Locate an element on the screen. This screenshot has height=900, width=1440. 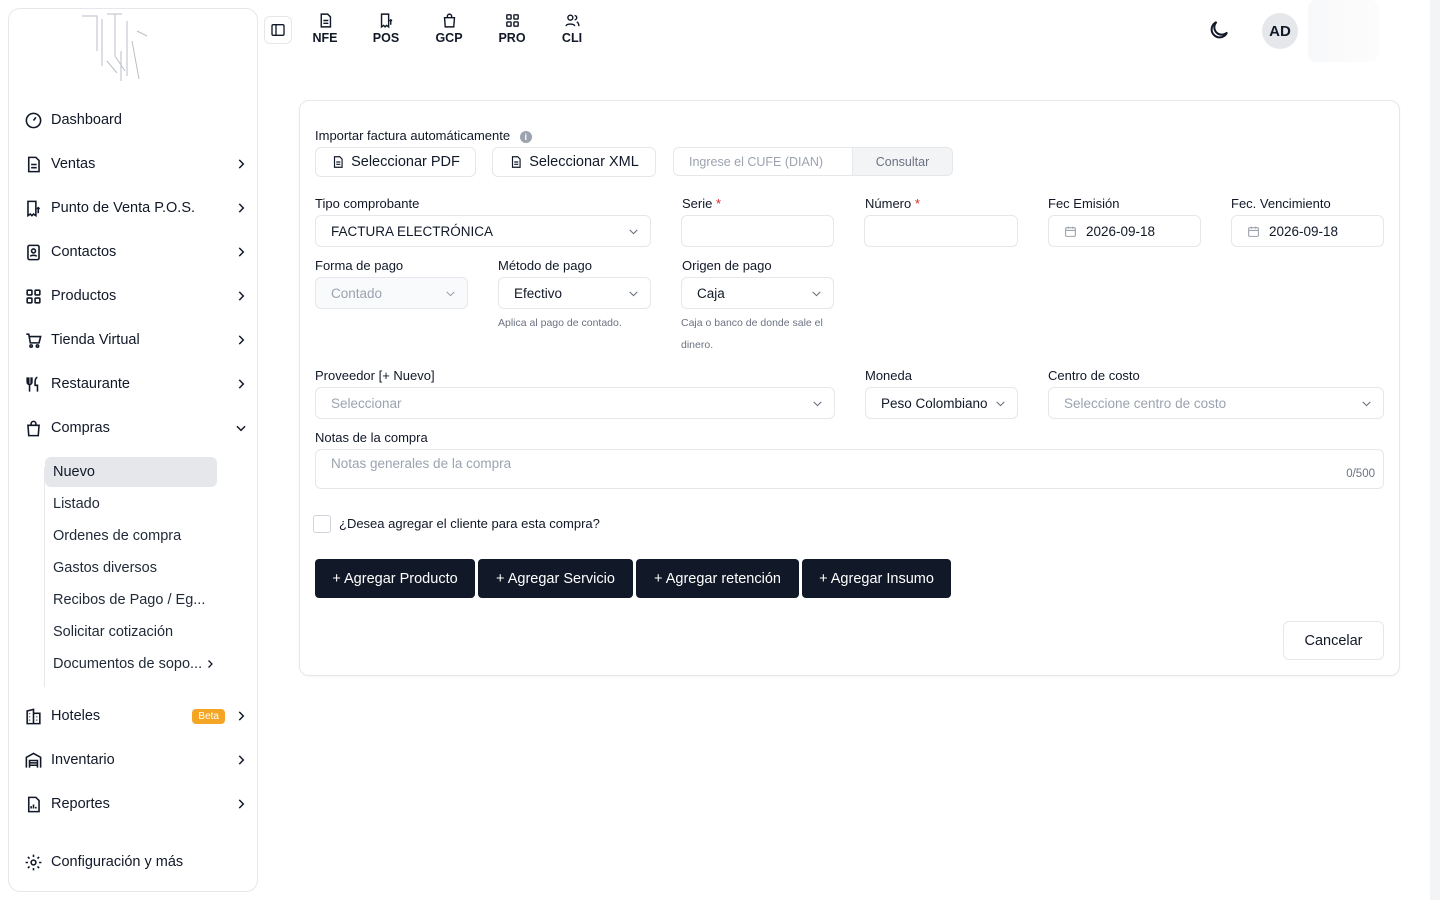
app-pos: POS is located at coordinates (386, 28).